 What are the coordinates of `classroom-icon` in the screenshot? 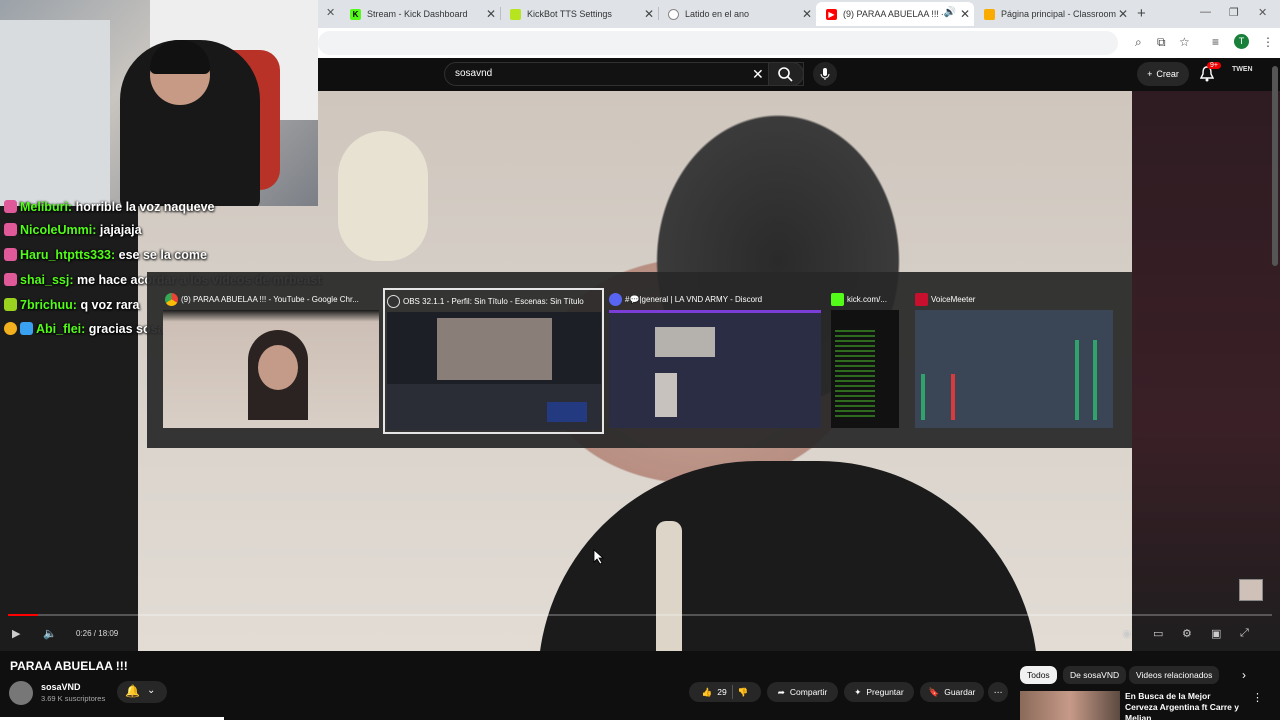 It's located at (989, 14).